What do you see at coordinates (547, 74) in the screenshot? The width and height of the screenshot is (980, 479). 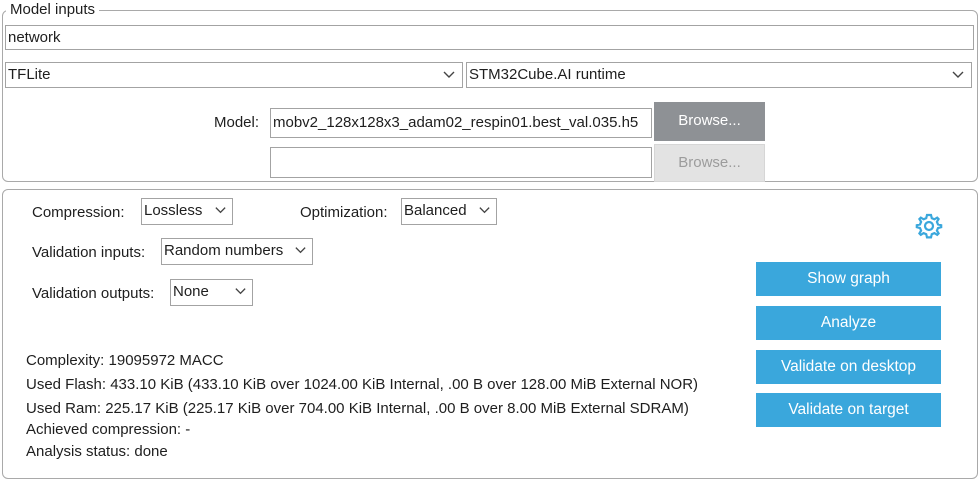 I see `runtime-select-value: STM32Cube.AI runtime` at bounding box center [547, 74].